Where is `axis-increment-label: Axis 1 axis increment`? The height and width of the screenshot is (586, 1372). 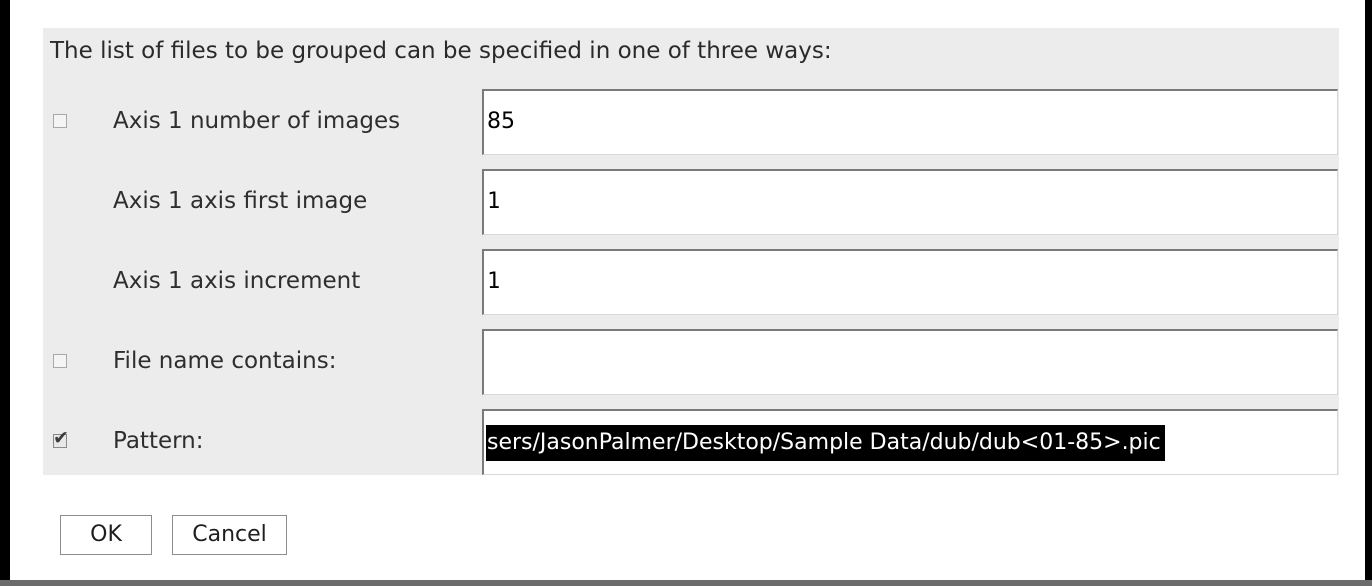 axis-increment-label: Axis 1 axis increment is located at coordinates (237, 281).